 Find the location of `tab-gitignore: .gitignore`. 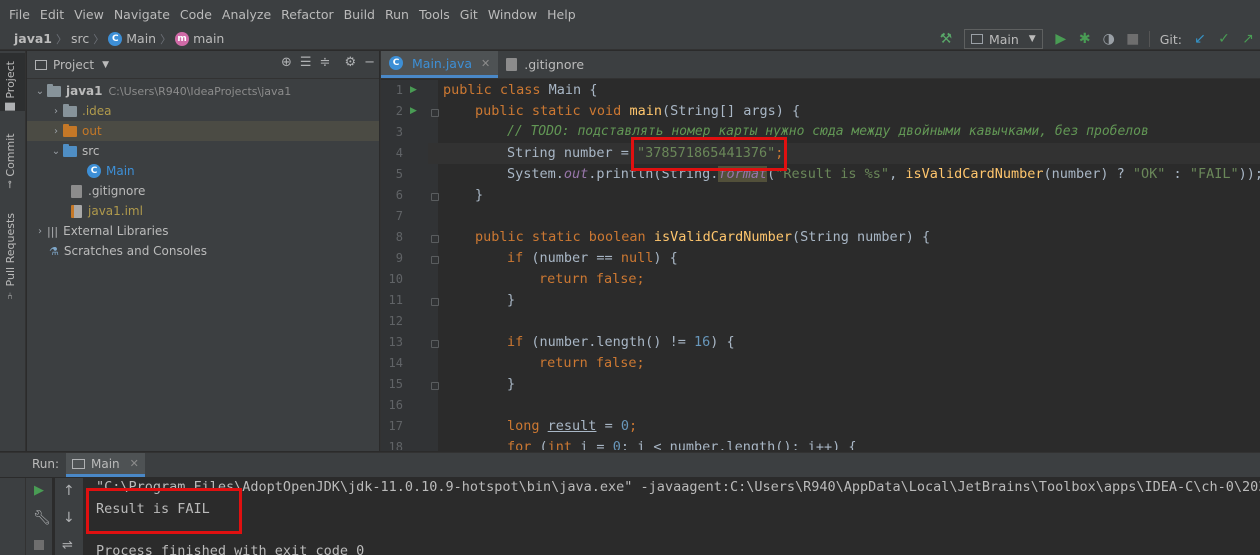

tab-gitignore: .gitignore is located at coordinates (545, 64).